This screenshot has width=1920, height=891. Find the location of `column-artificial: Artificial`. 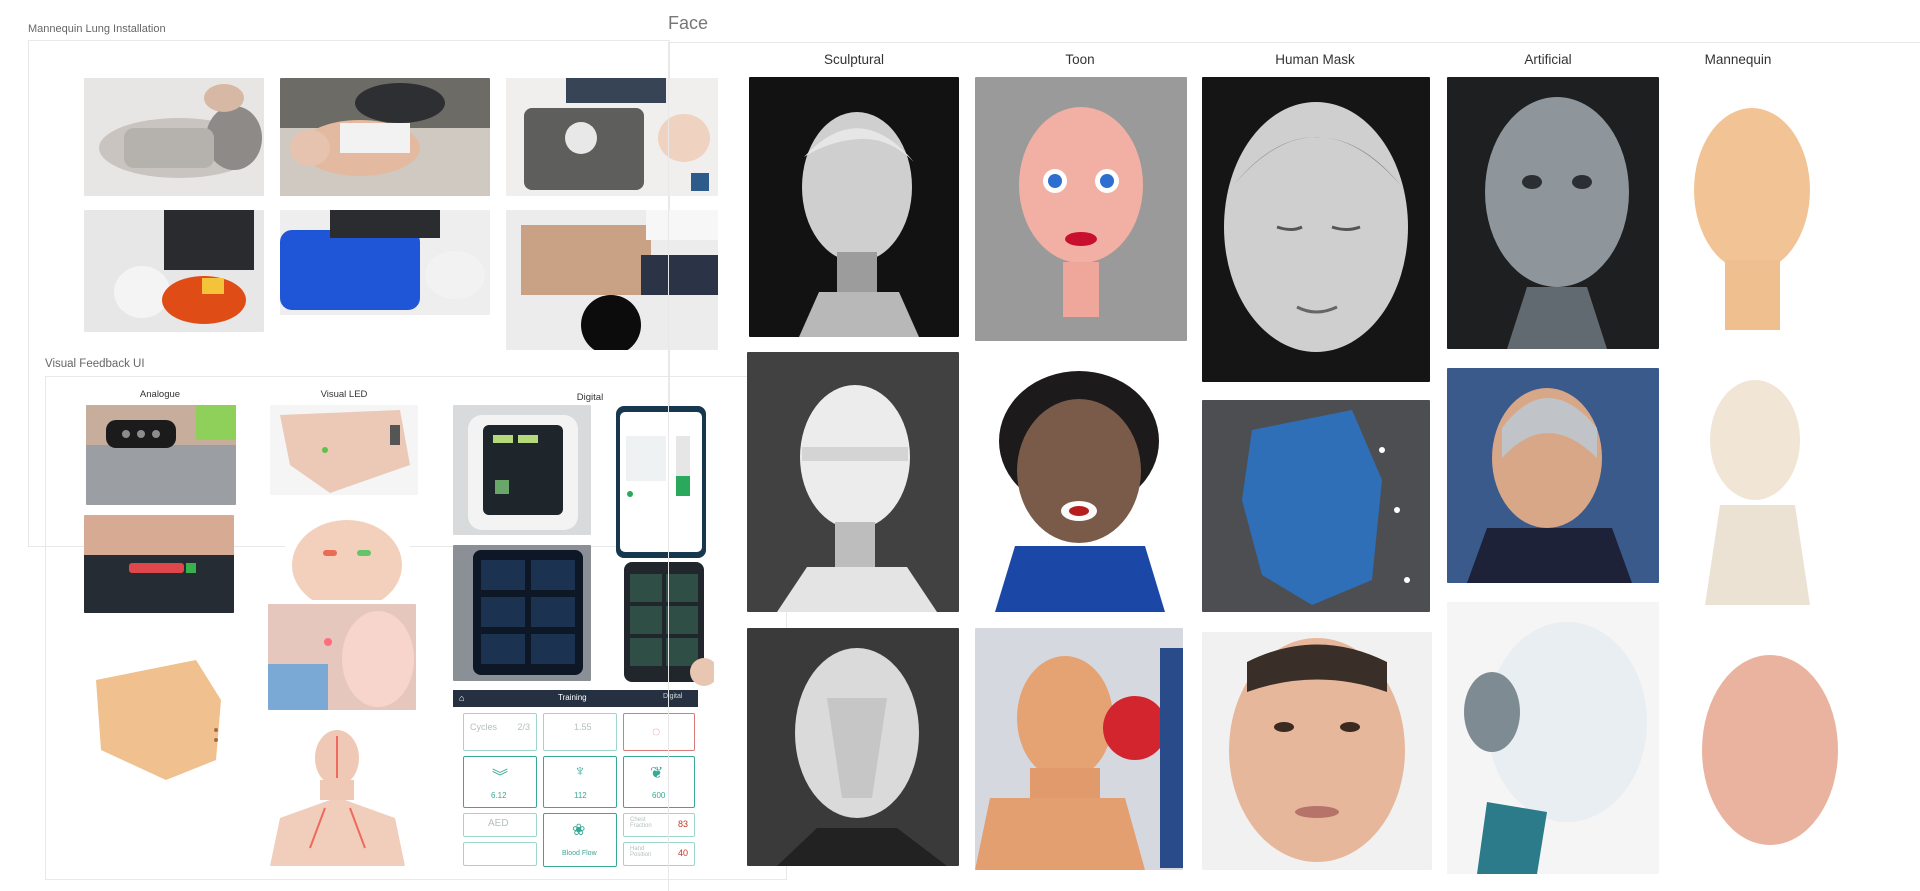

column-artificial: Artificial is located at coordinates (1548, 59).